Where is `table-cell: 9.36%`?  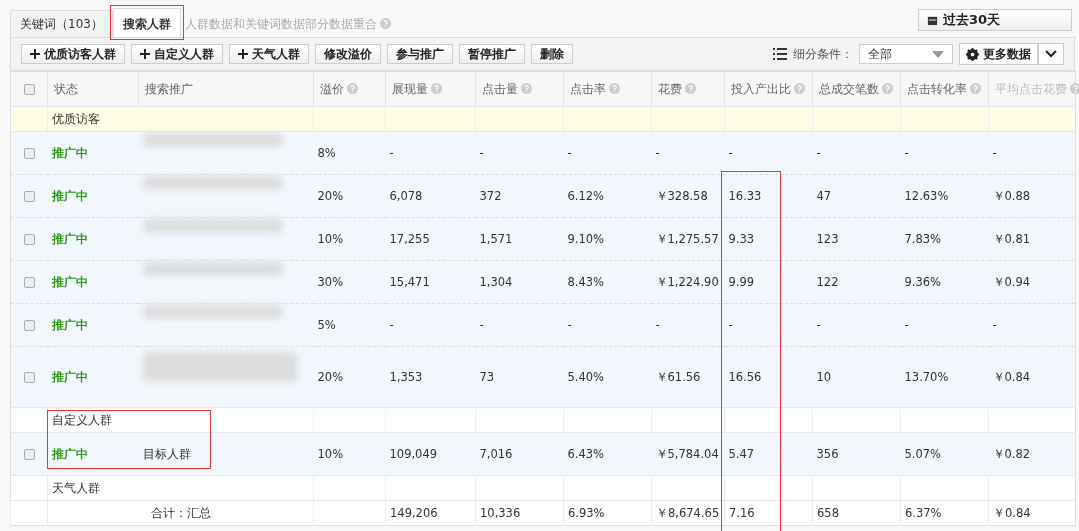
table-cell: 9.36% is located at coordinates (923, 282).